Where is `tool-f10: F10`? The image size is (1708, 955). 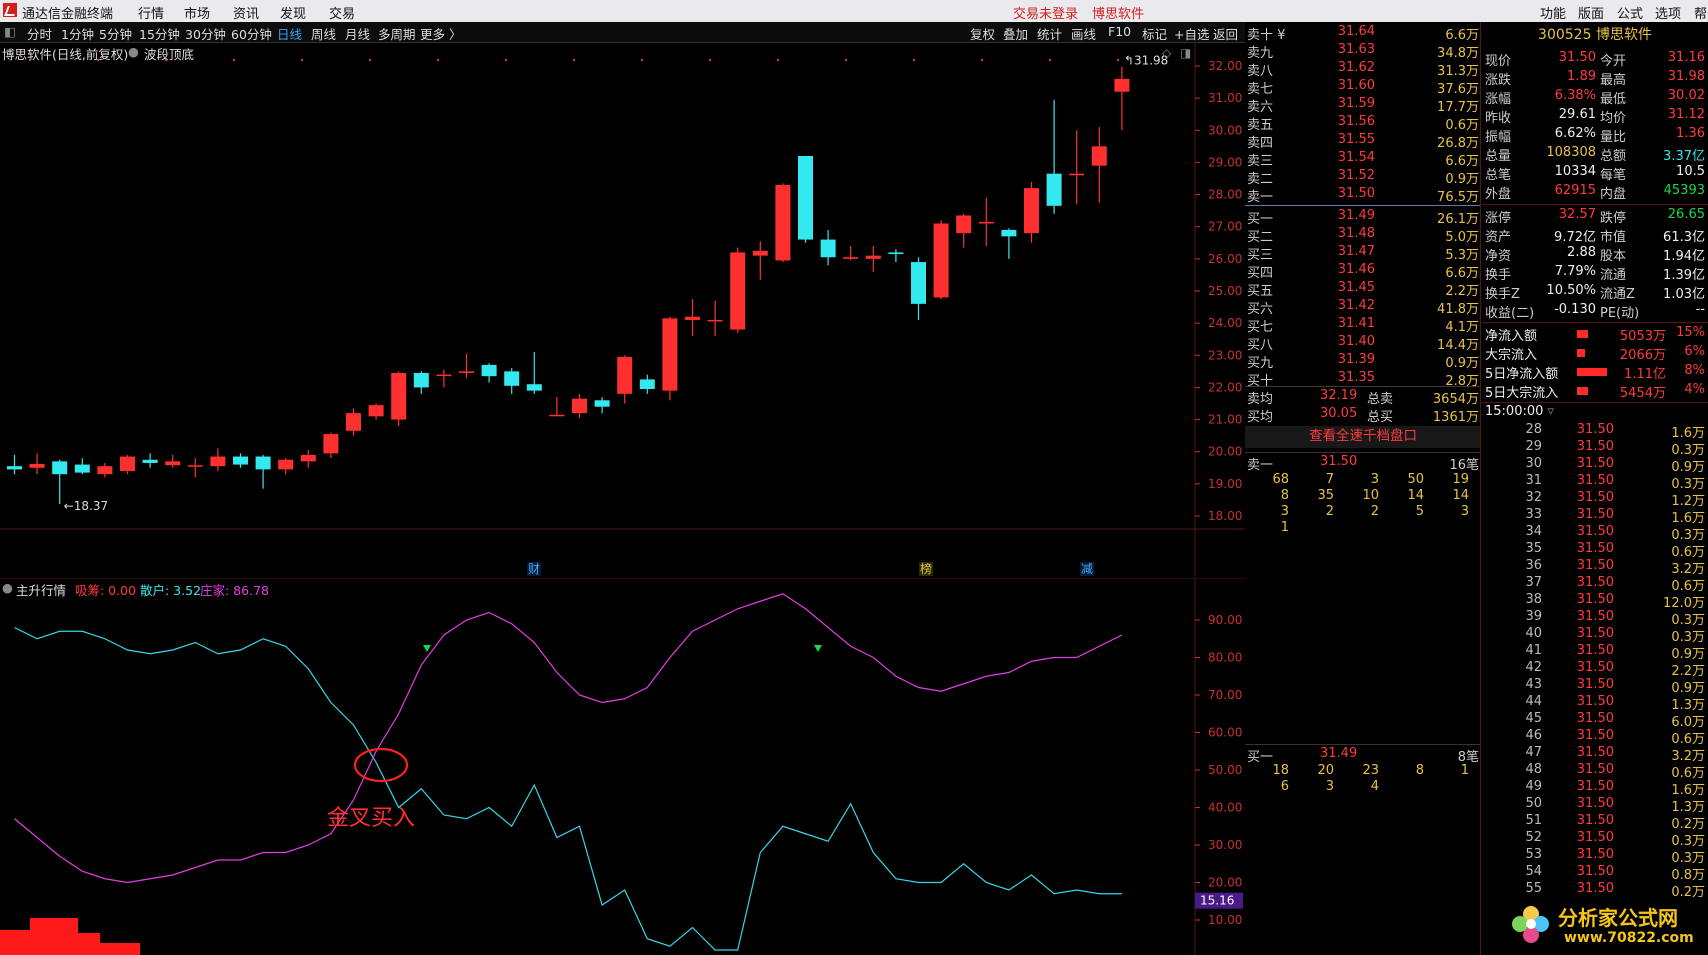 tool-f10: F10 is located at coordinates (1119, 31).